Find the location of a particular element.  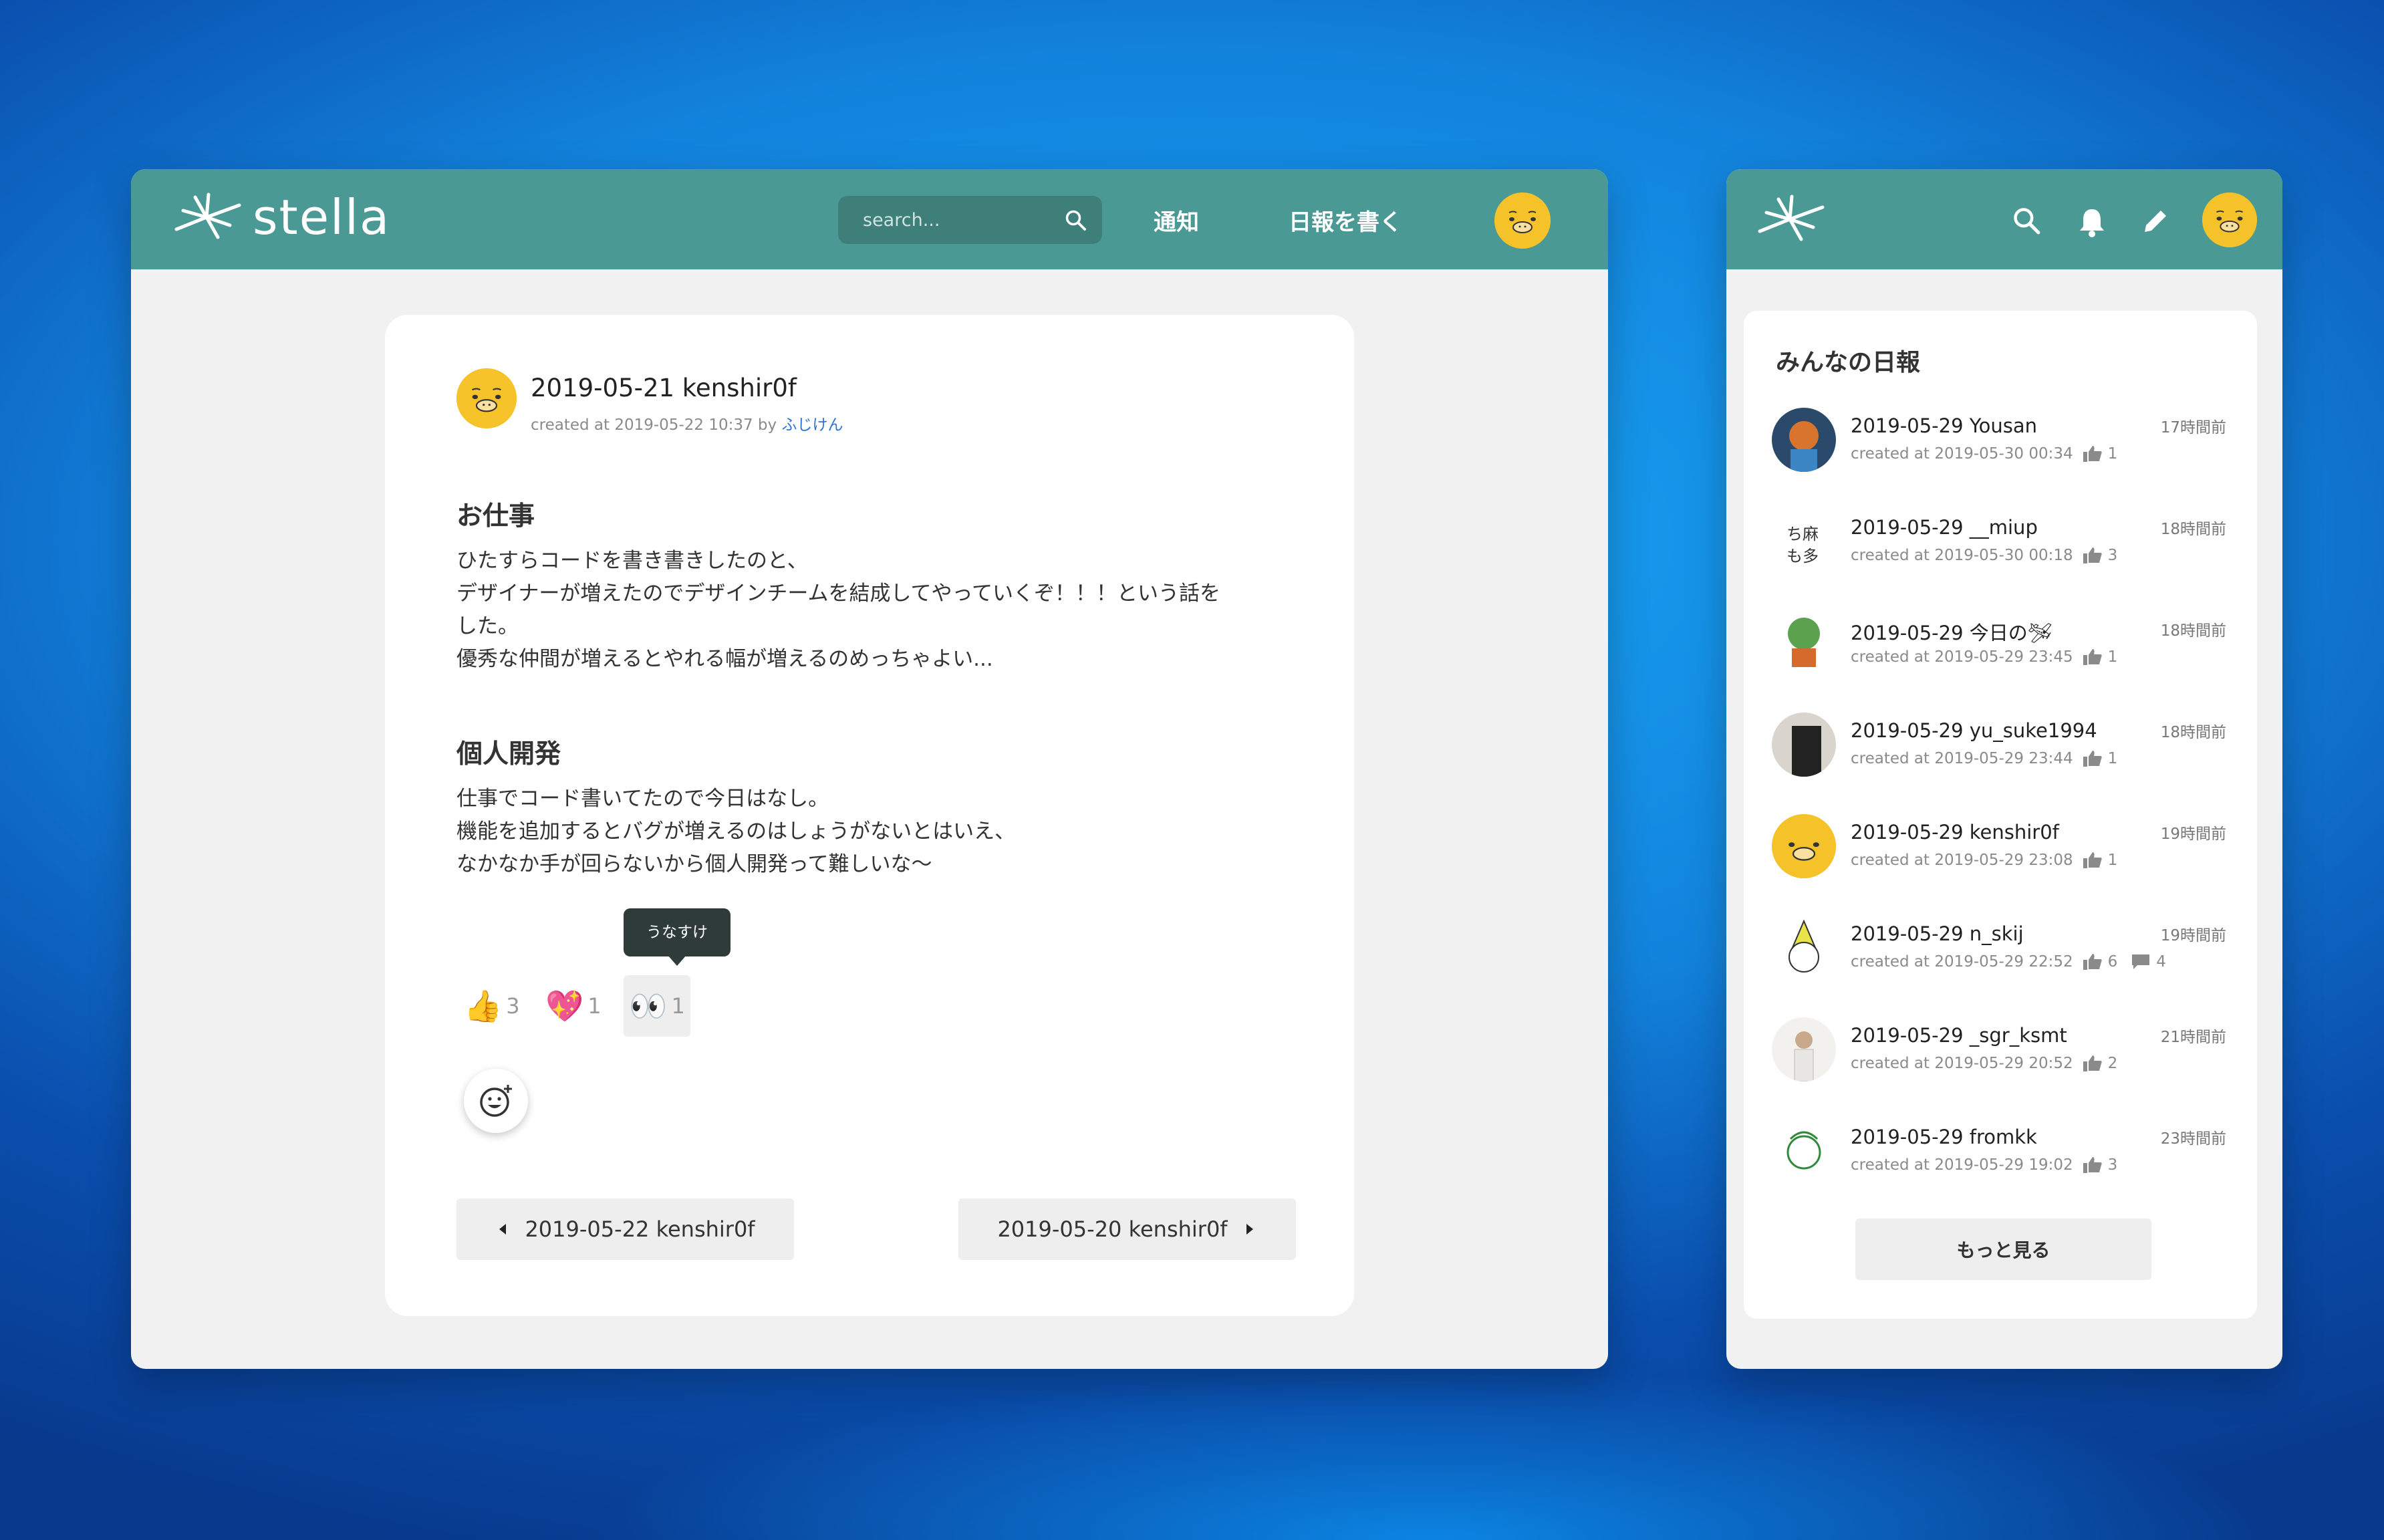

figure-avatar-icon is located at coordinates (1804, 447).